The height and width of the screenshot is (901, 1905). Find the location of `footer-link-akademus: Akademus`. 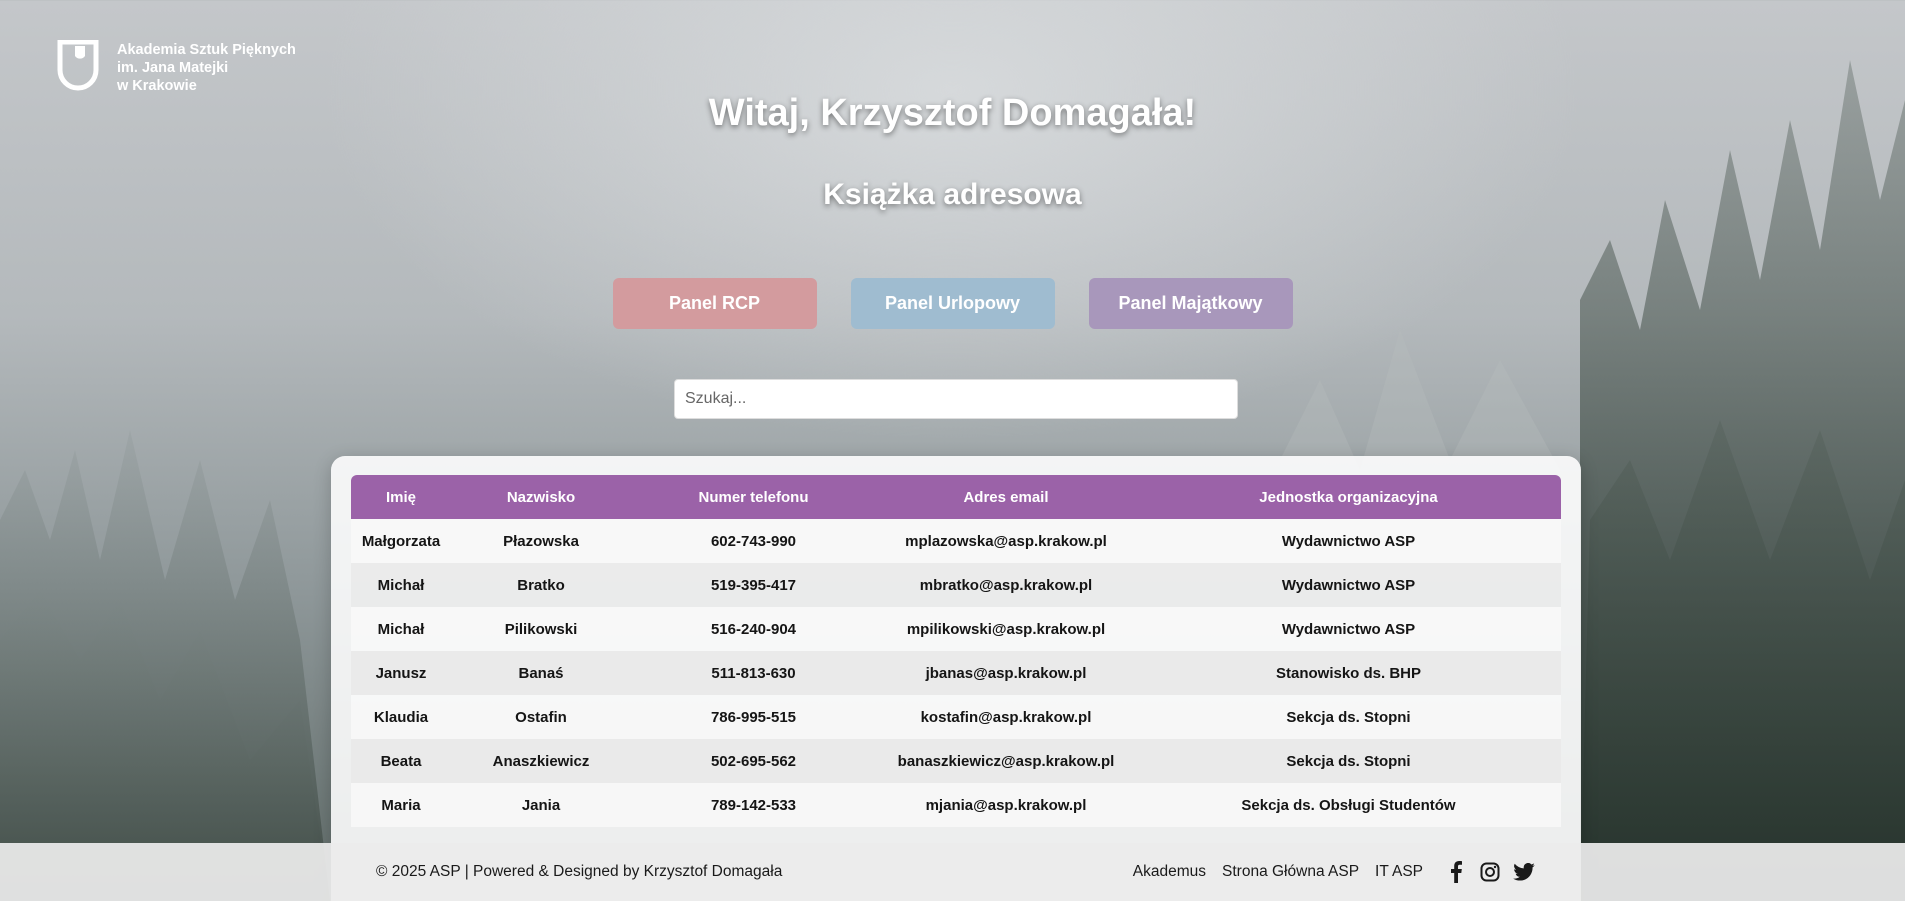

footer-link-akademus: Akademus is located at coordinates (1169, 872).